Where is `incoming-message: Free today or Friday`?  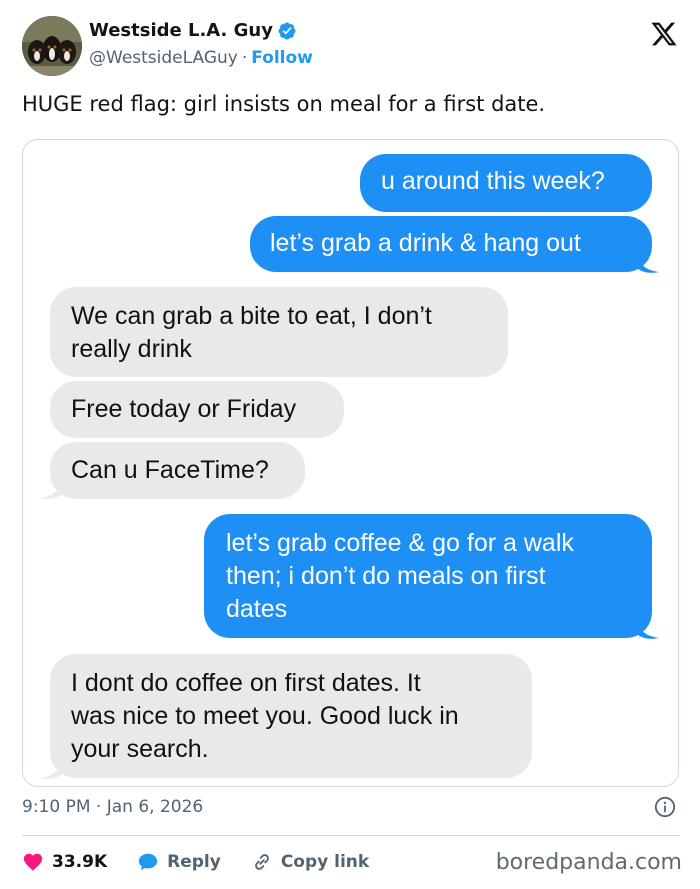
incoming-message: Free today or Friday is located at coordinates (197, 409).